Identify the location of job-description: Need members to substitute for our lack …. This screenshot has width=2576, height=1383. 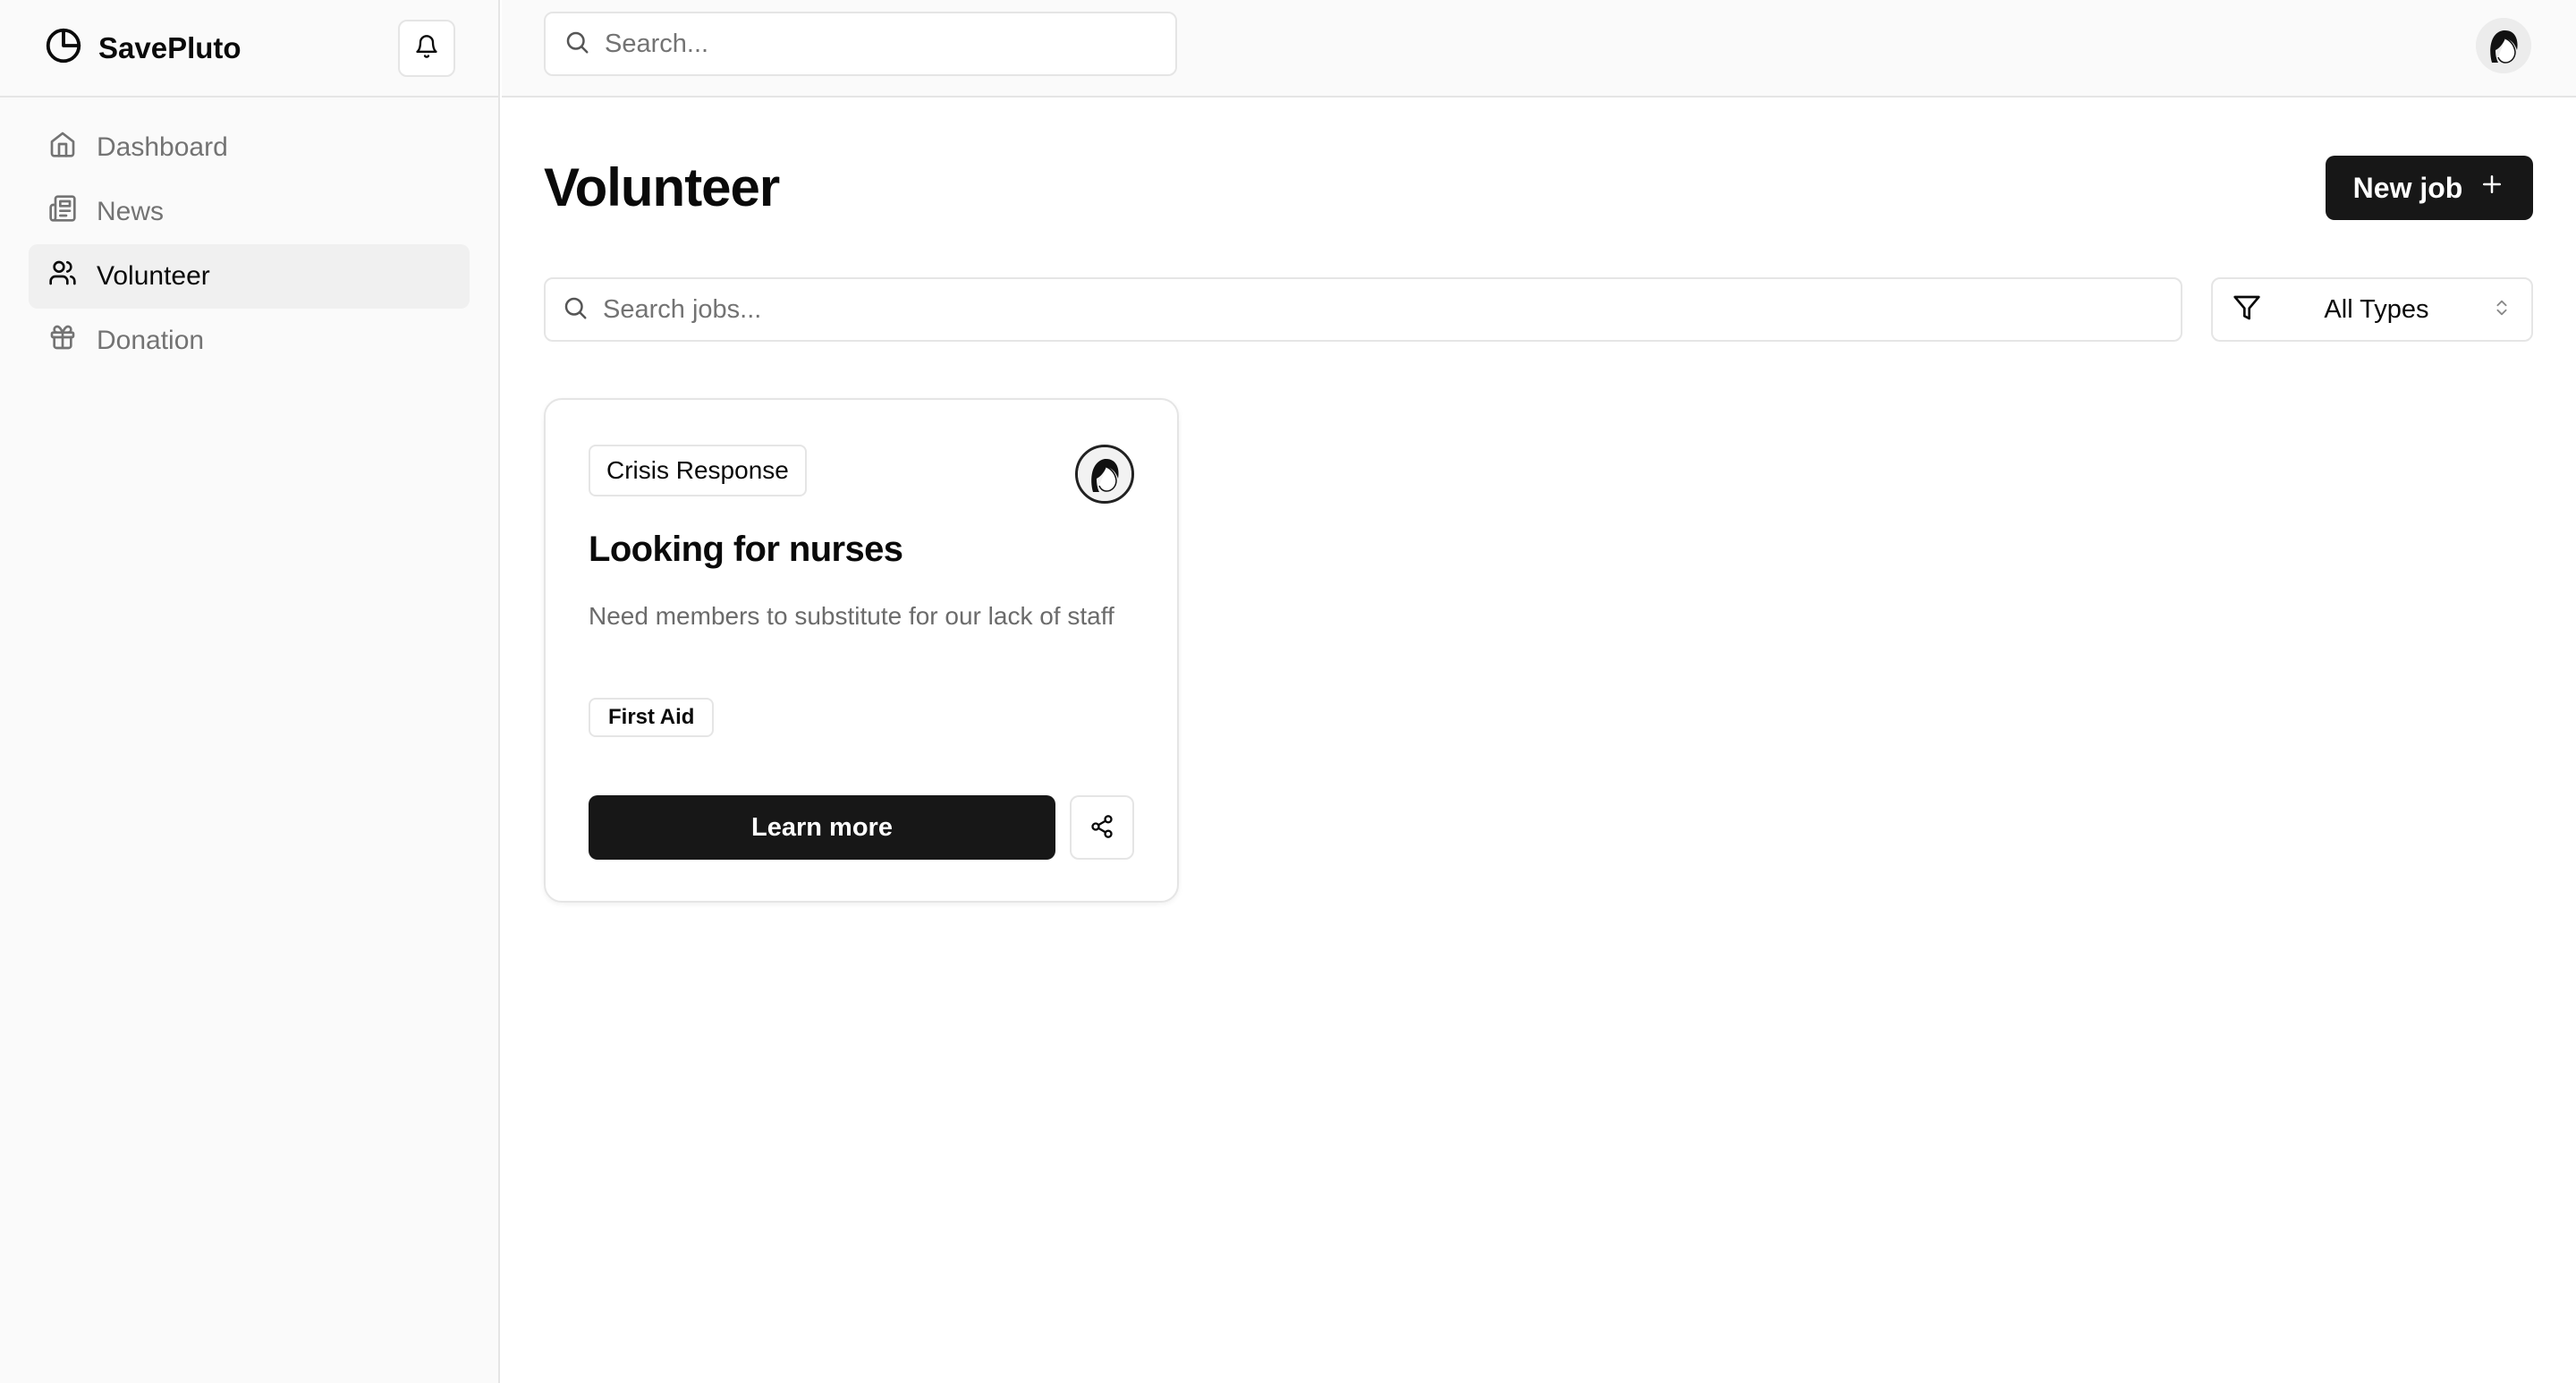
(851, 616).